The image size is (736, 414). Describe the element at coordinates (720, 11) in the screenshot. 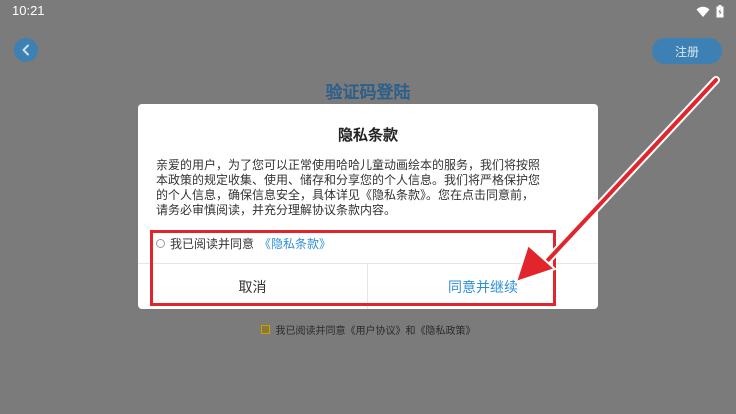

I see `battery-icon` at that location.